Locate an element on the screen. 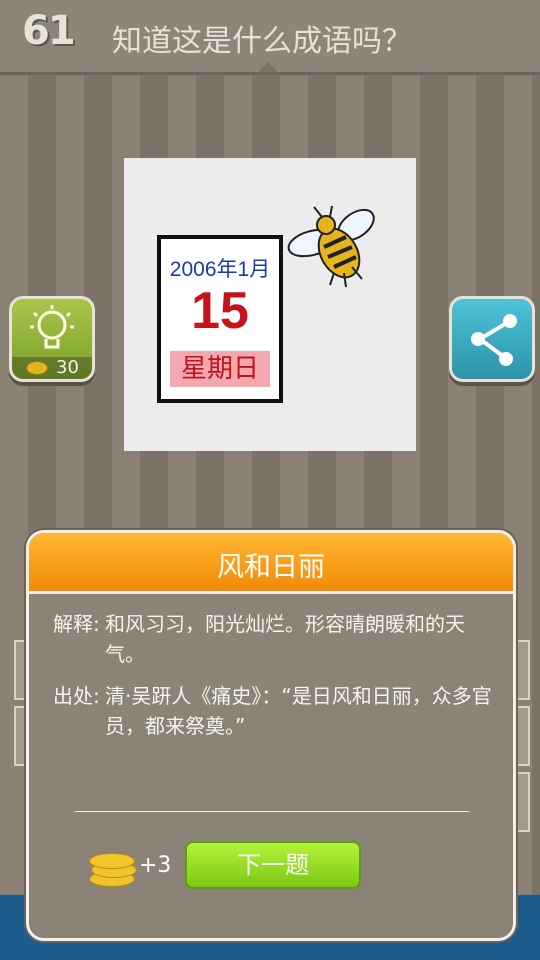  dialog-header: 风和日丽 is located at coordinates (271, 563).